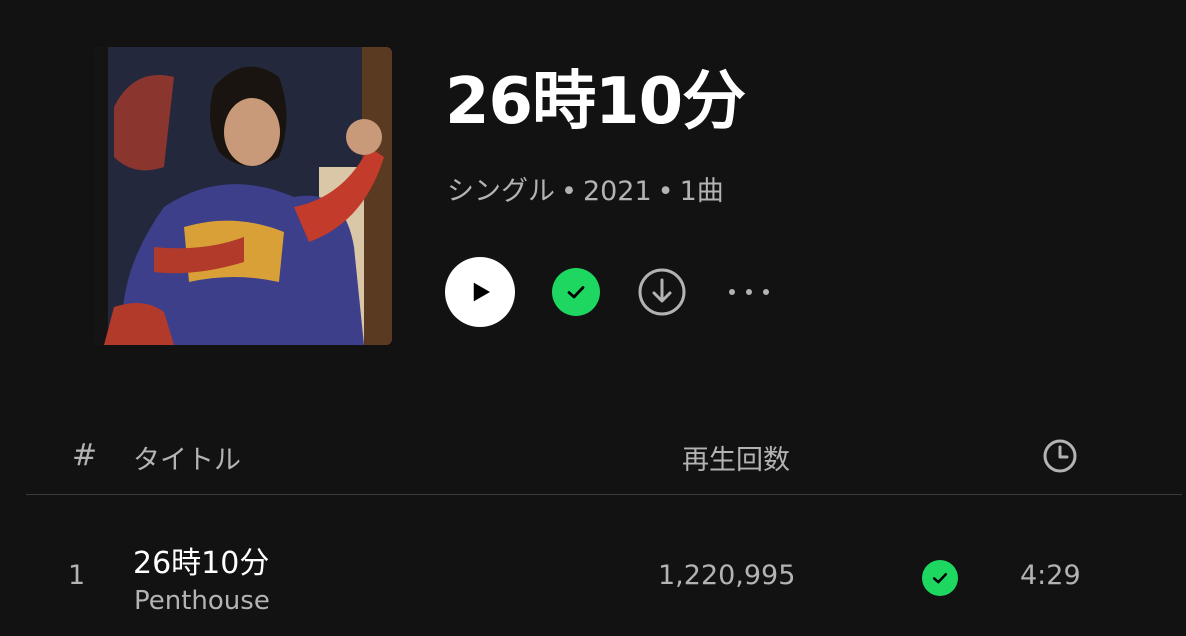 The image size is (1186, 636). I want to click on track-saved-button, so click(940, 578).